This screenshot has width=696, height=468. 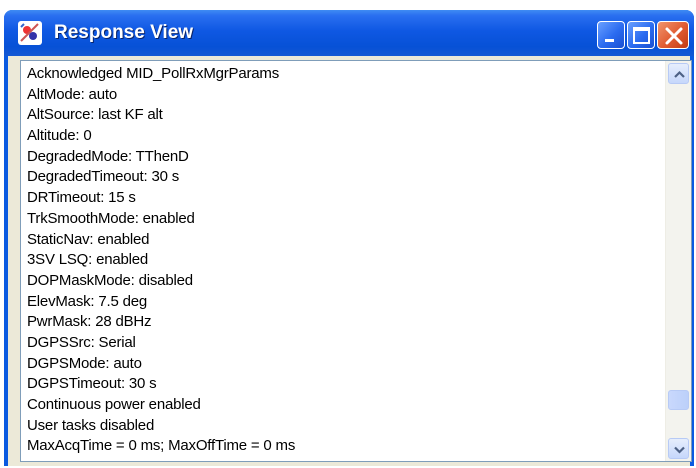 What do you see at coordinates (110, 280) in the screenshot?
I see `response-line: DOPMaskMode: disabled` at bounding box center [110, 280].